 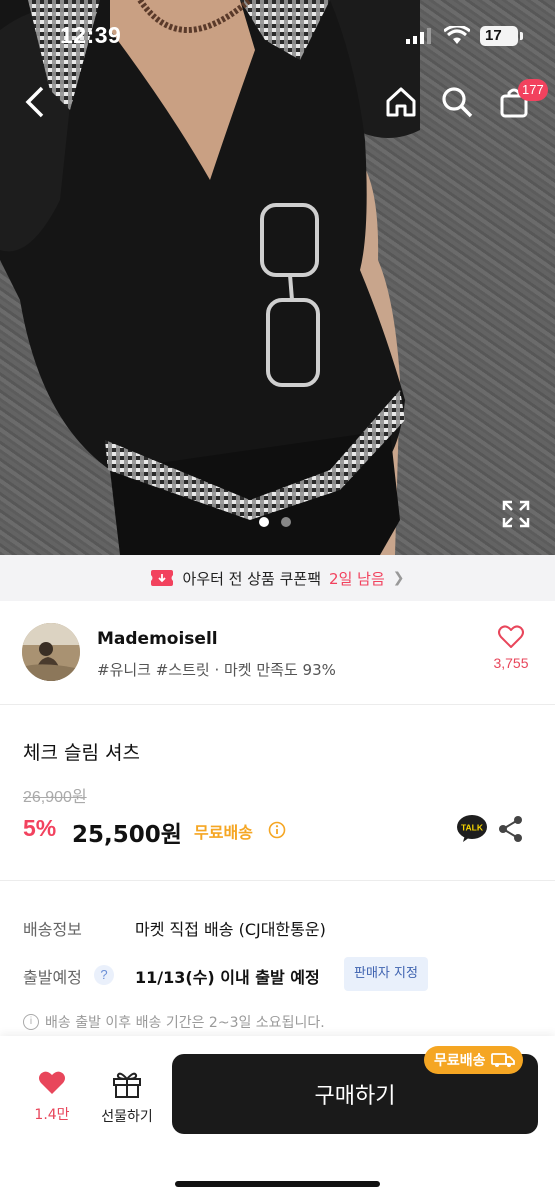 What do you see at coordinates (355, 1096) in the screenshot?
I see `buy-label: 구매하기` at bounding box center [355, 1096].